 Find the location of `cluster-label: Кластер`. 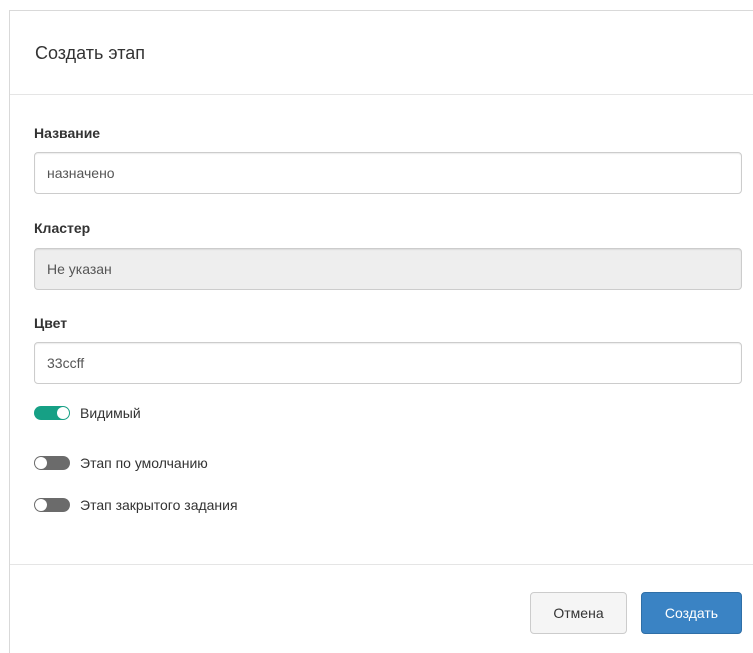

cluster-label: Кластер is located at coordinates (62, 228).